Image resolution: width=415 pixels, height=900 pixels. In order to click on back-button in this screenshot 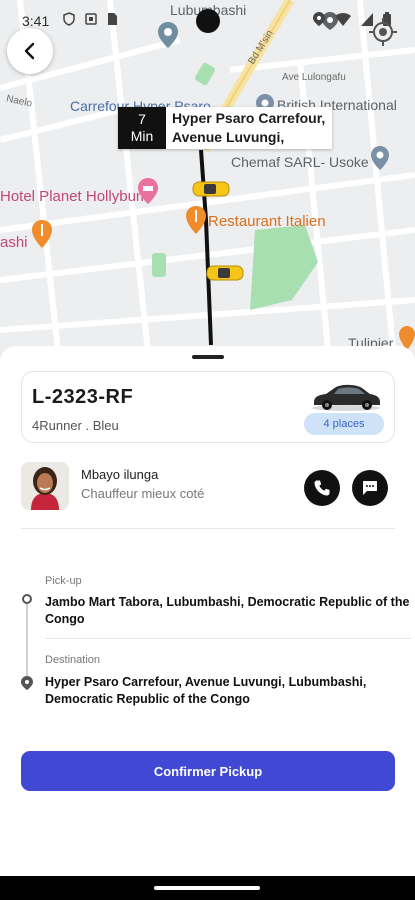, I will do `click(30, 51)`.